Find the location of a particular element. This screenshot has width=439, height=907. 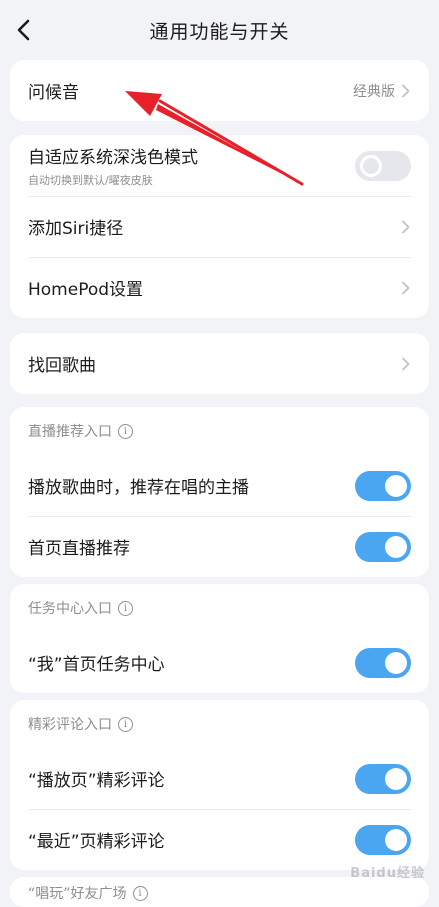

play-page-comments-toggle is located at coordinates (383, 778).